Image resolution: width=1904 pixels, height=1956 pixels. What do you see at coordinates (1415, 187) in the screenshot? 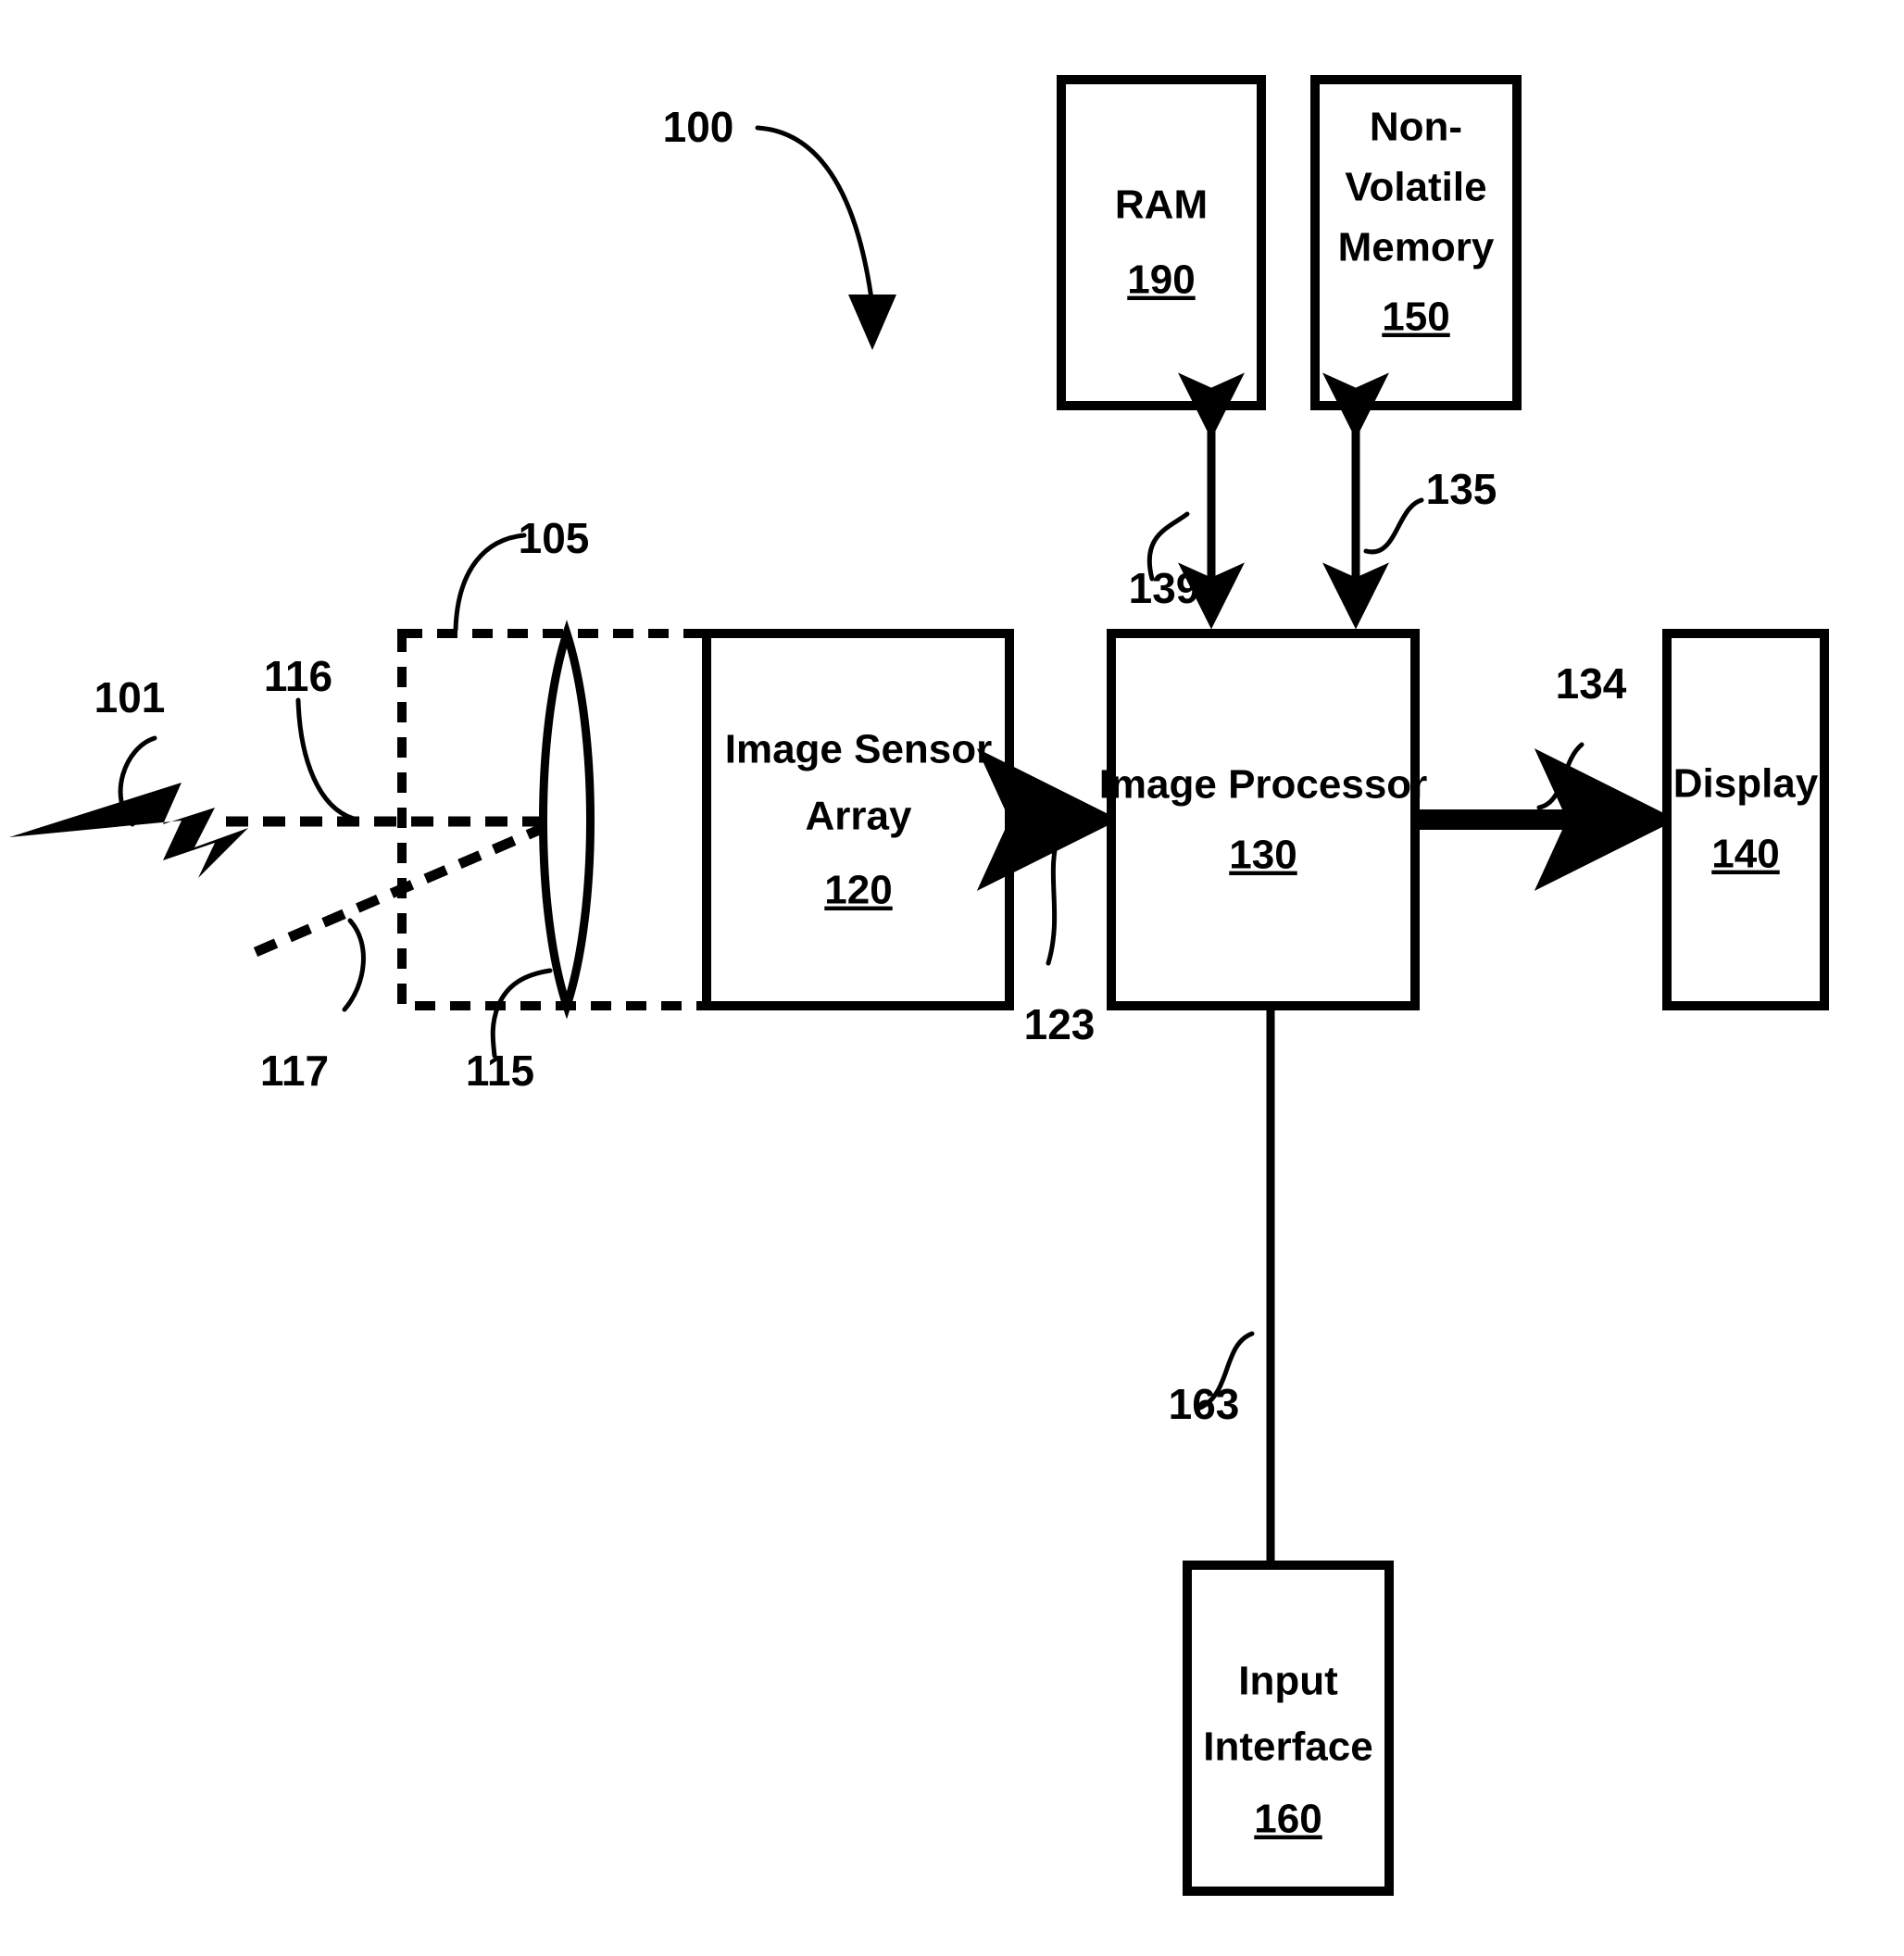
I see `nvm-title-line2: Volatile` at bounding box center [1415, 187].